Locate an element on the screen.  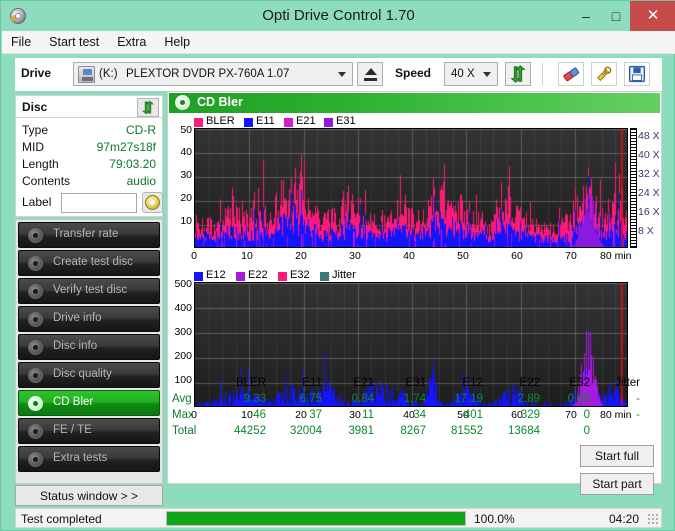
sidebar-item-verify-test-disc: Verify test disc is located at coordinates (89, 291).